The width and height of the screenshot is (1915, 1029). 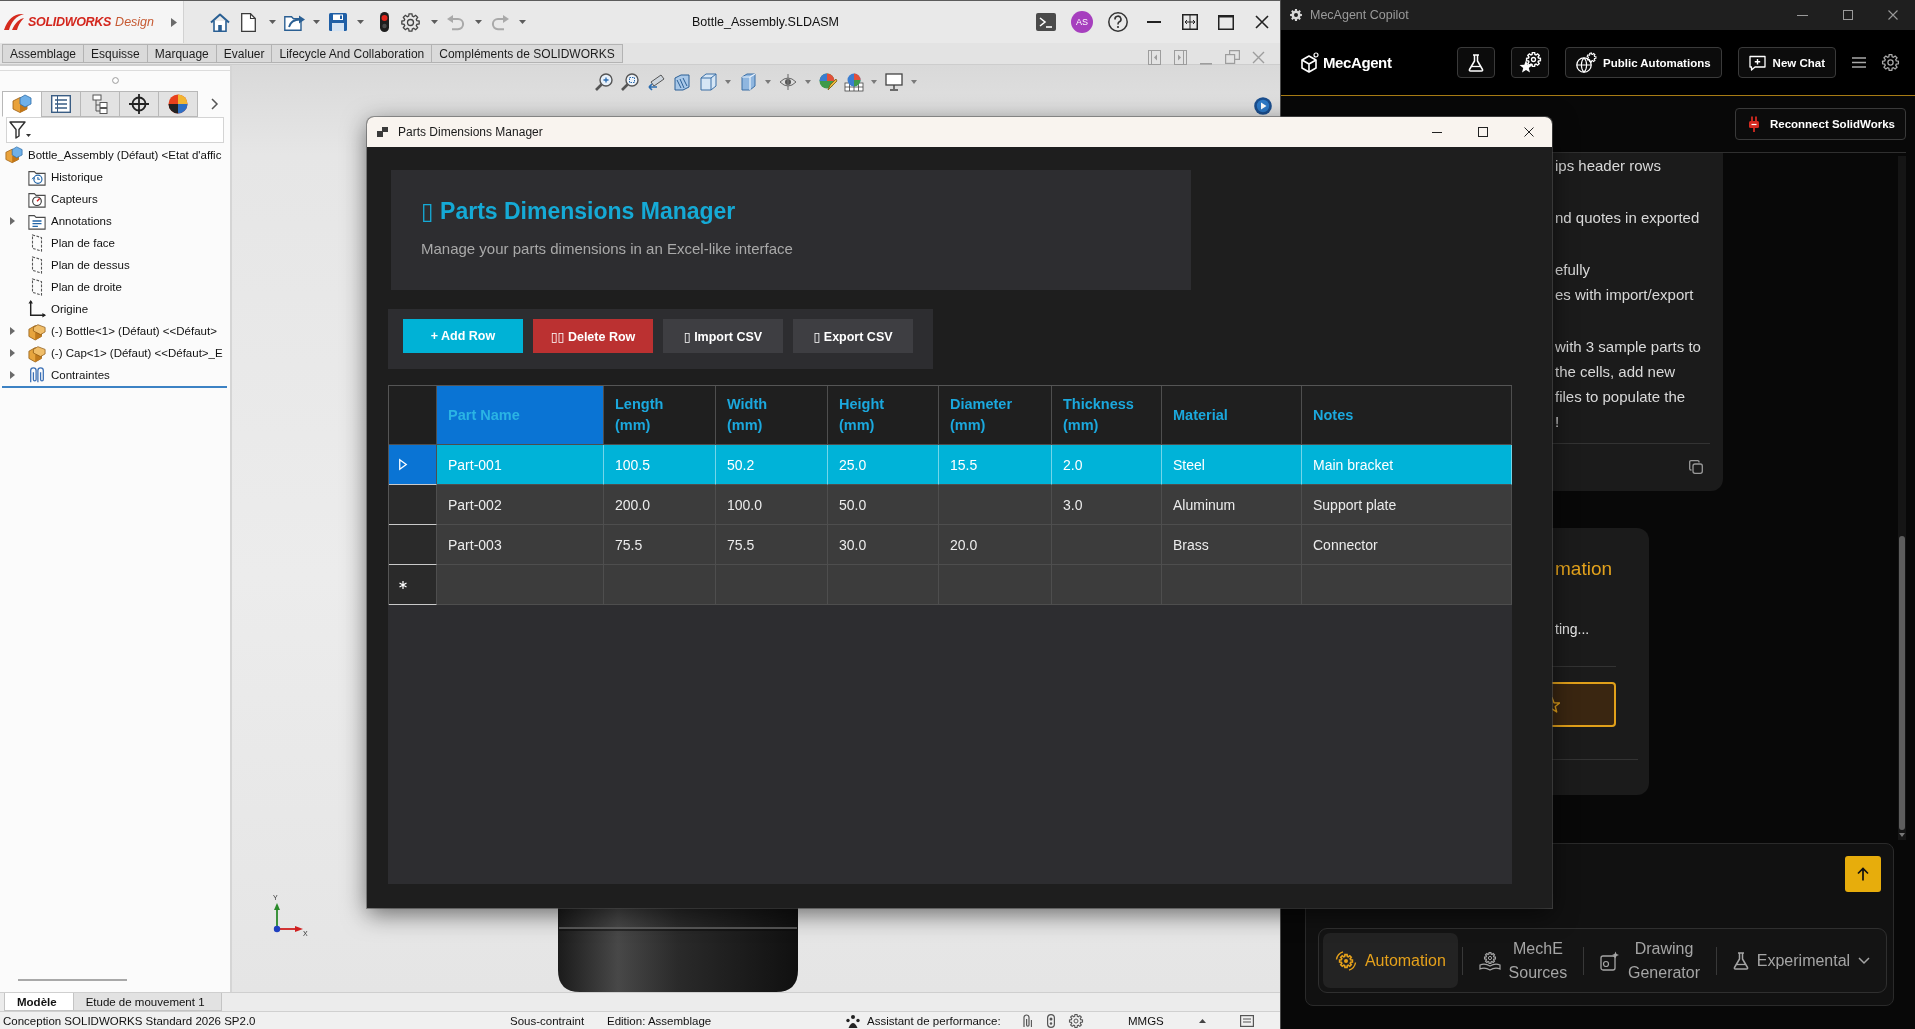 I want to click on striped-box-icon, so click(x=682, y=82).